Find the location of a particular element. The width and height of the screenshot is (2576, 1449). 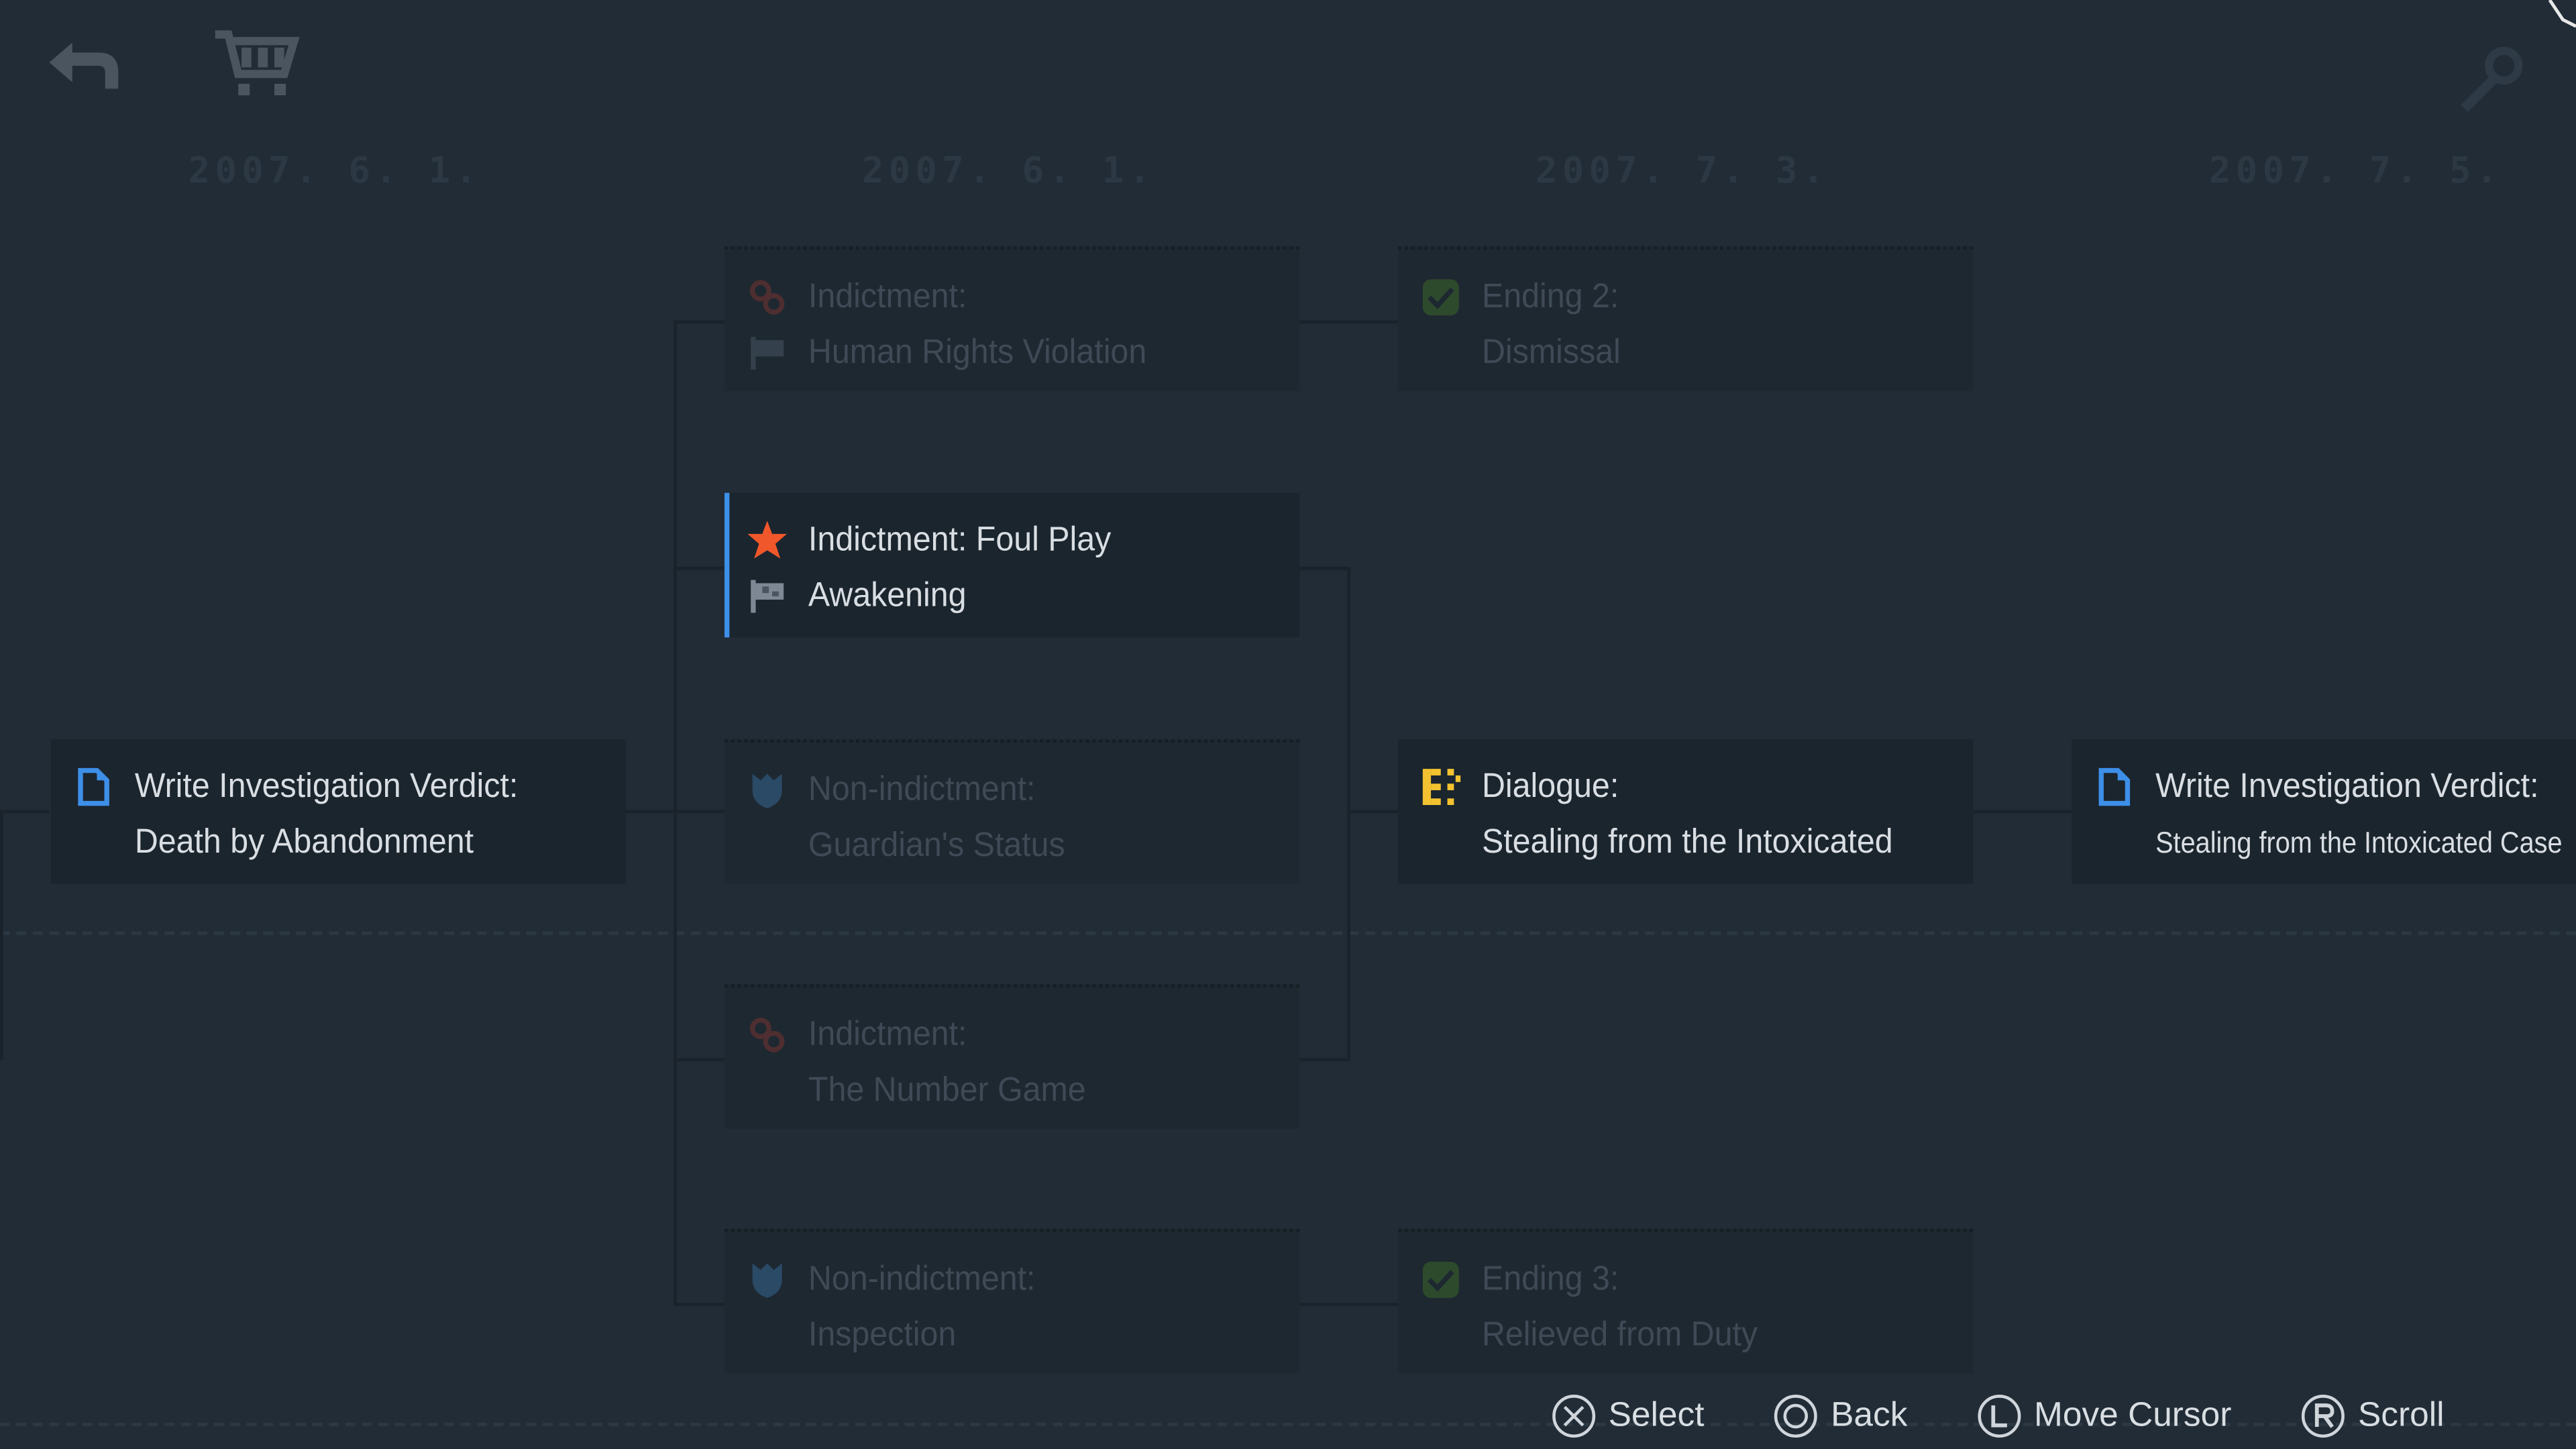

separator-line is located at coordinates (1288, 933).